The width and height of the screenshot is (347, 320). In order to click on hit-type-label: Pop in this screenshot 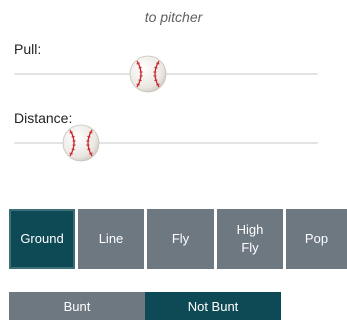, I will do `click(316, 238)`.